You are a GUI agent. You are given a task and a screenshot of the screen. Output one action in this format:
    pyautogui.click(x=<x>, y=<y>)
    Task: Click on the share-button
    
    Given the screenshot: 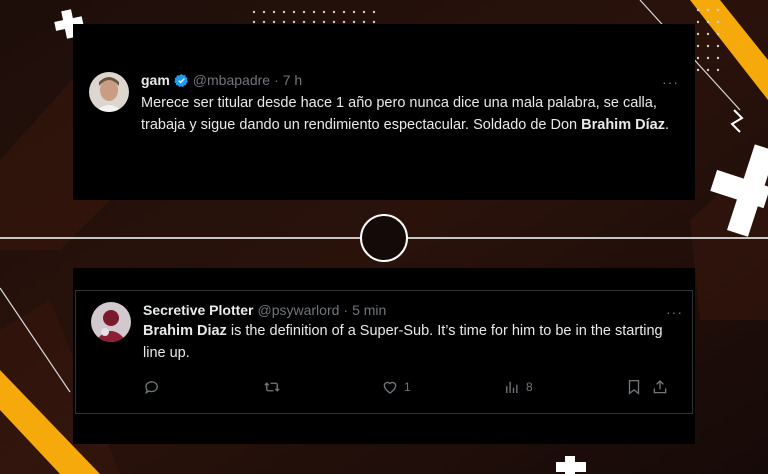 What is the action you would take?
    pyautogui.click(x=660, y=387)
    